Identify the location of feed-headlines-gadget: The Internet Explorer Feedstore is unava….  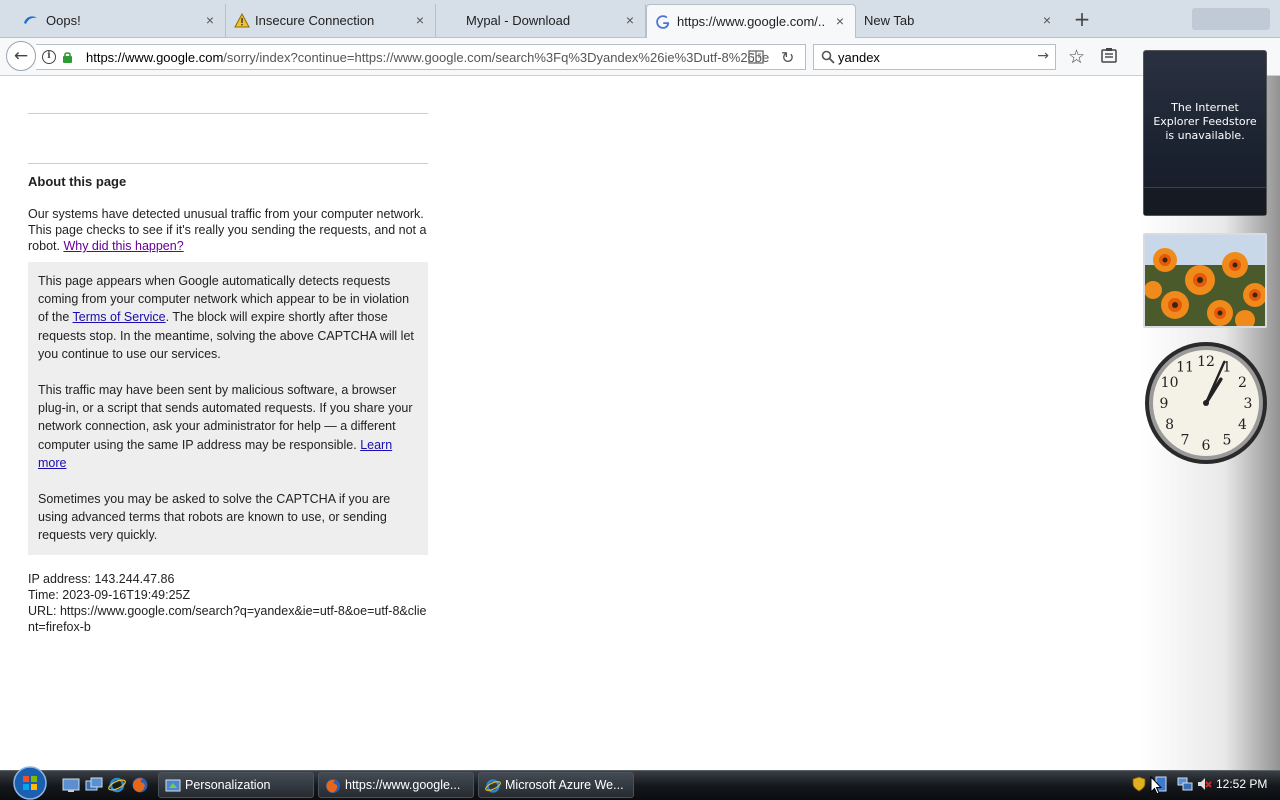
(1205, 133).